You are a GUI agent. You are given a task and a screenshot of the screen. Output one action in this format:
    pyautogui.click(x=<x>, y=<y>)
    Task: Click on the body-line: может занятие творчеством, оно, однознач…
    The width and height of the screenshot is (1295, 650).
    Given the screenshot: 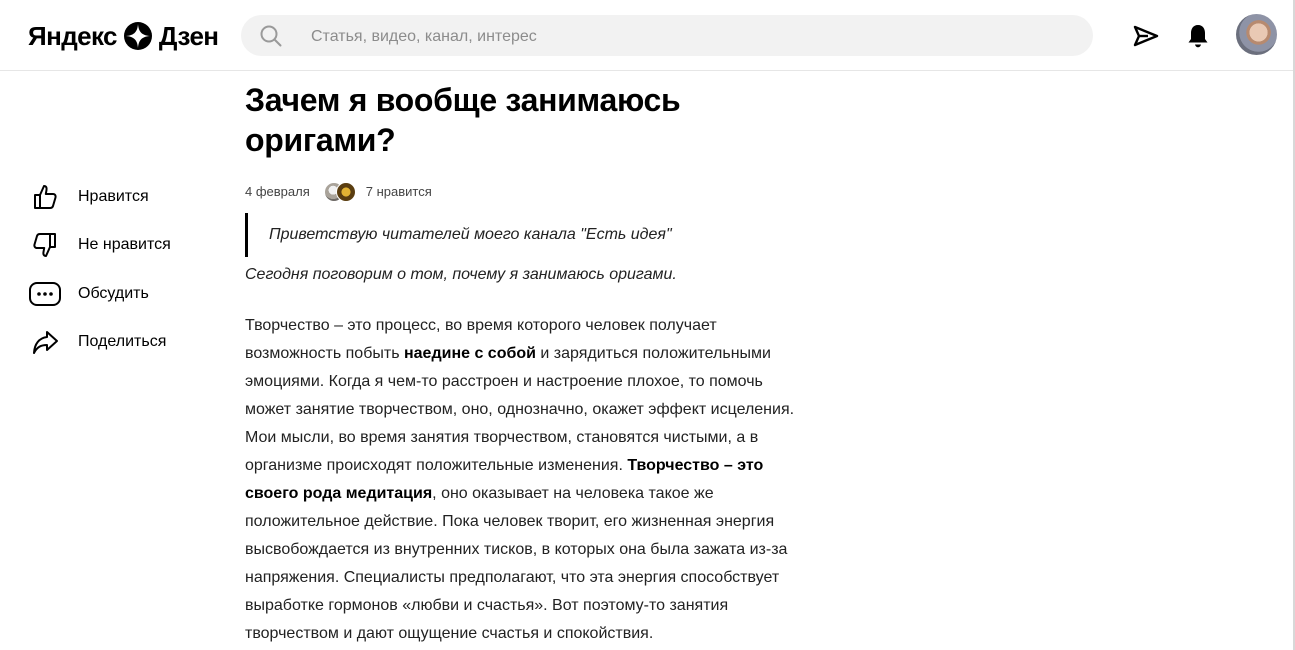 What is the action you would take?
    pyautogui.click(x=520, y=409)
    